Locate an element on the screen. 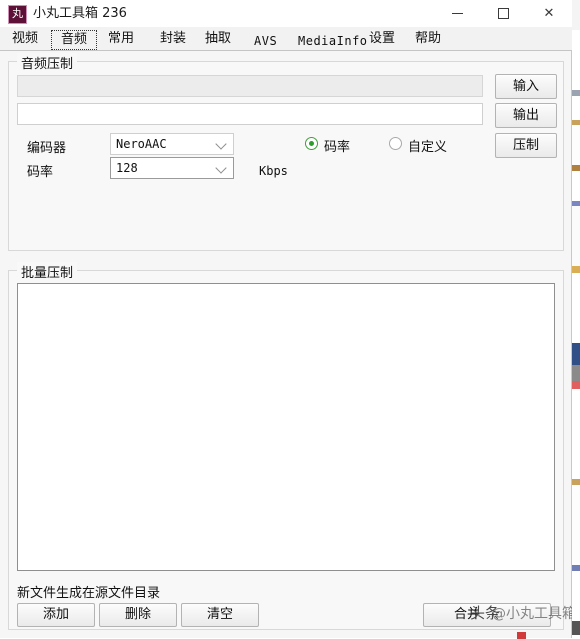  tab-video: 视频 is located at coordinates (25, 39).